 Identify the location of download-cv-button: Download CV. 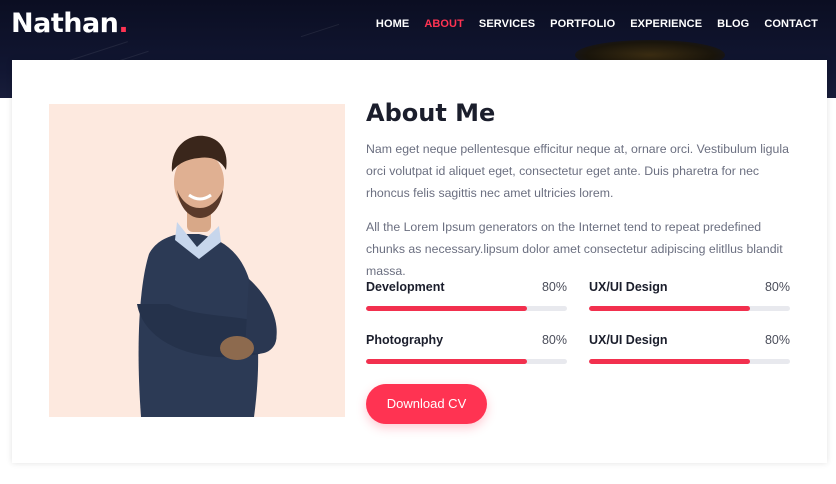
(426, 404).